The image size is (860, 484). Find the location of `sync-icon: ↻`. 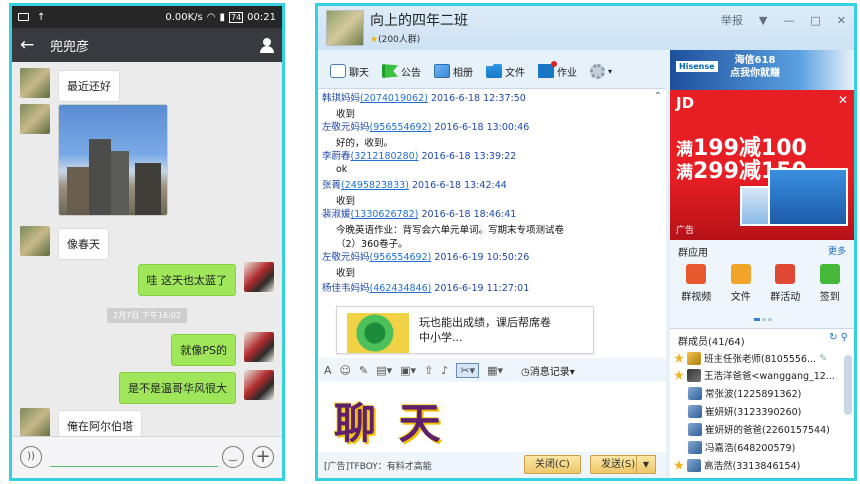

sync-icon: ↻ is located at coordinates (833, 337).